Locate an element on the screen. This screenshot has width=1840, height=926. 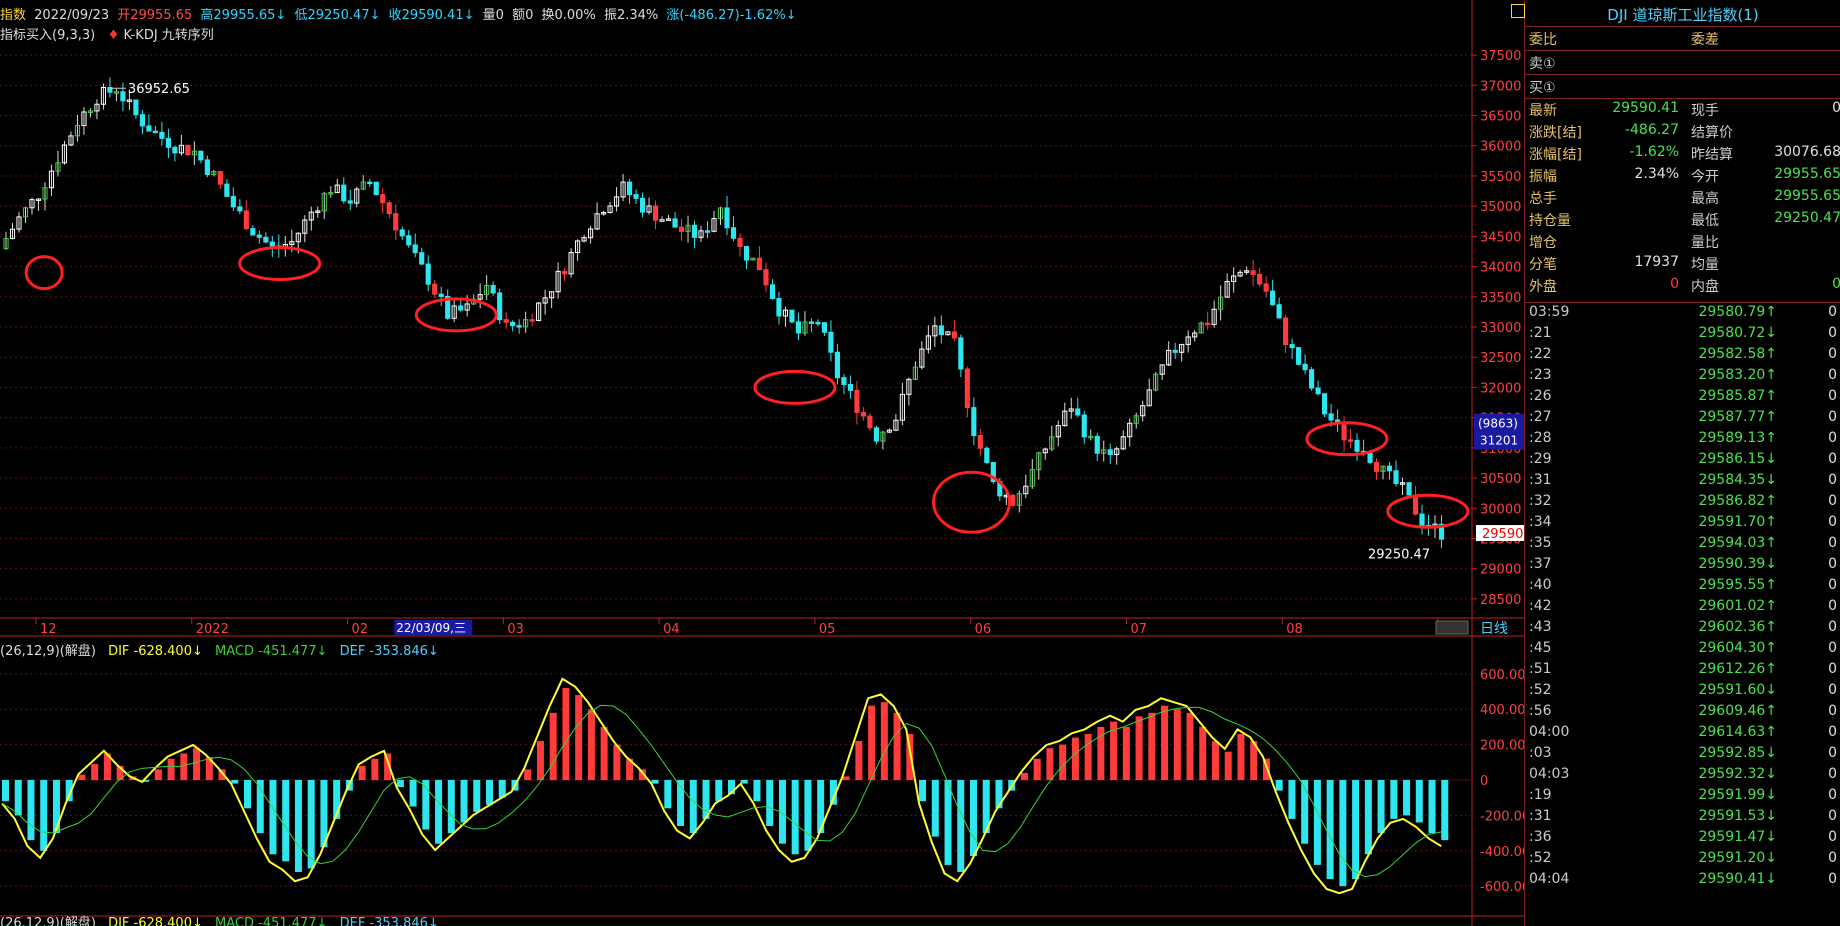
tick-time: :26 is located at coordinates (1540, 396).